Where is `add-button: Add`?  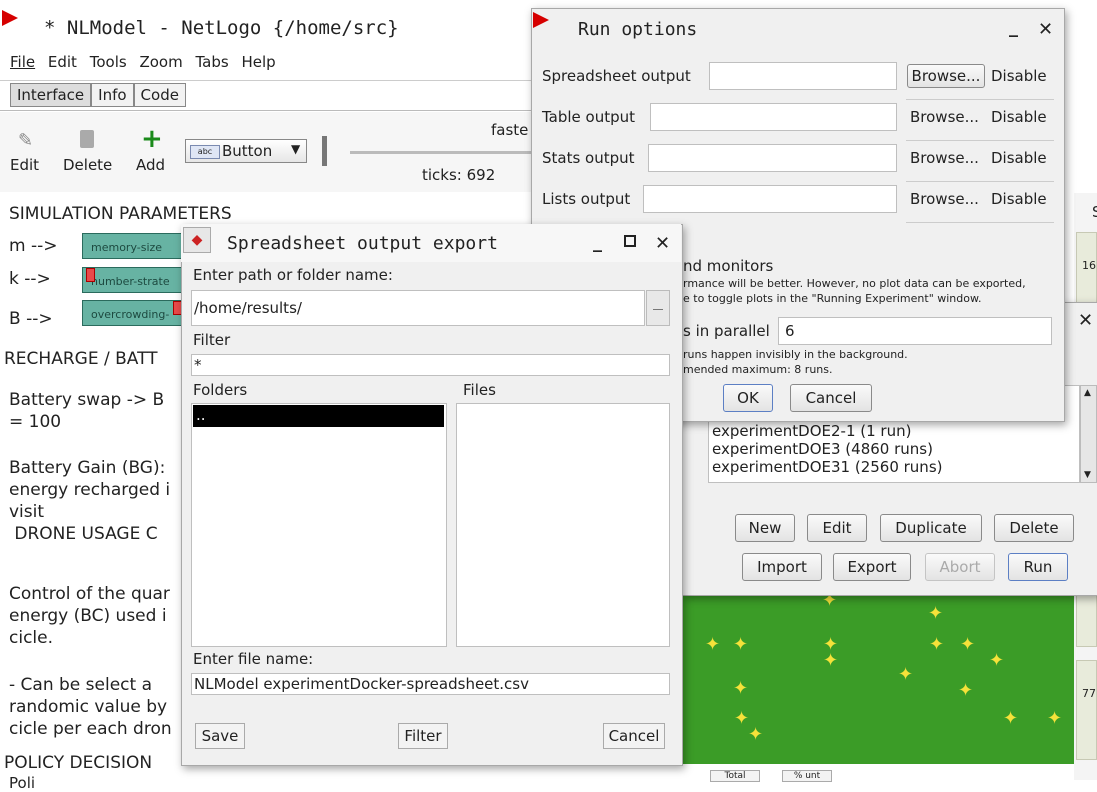
add-button: Add is located at coordinates (150, 165).